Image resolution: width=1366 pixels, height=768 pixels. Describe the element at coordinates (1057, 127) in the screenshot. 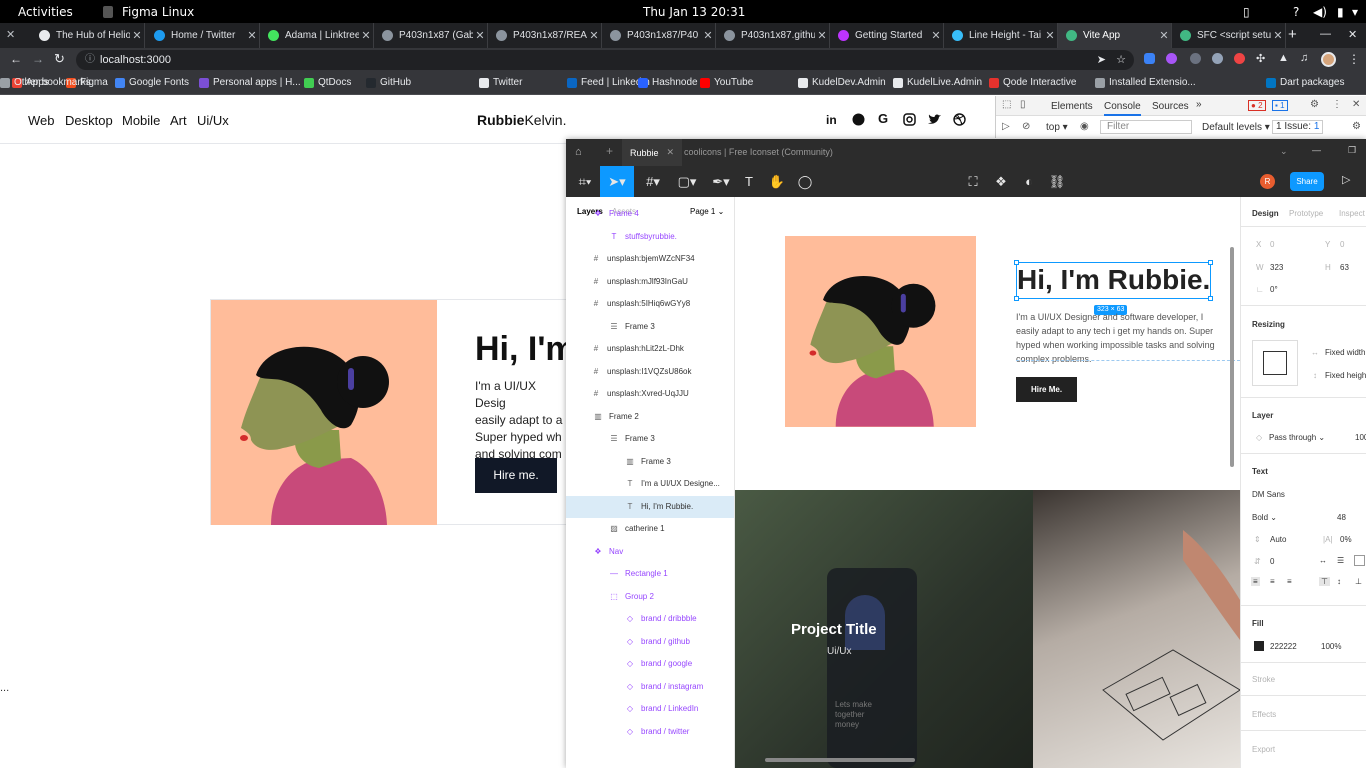

I see `context-select: top ▾` at that location.